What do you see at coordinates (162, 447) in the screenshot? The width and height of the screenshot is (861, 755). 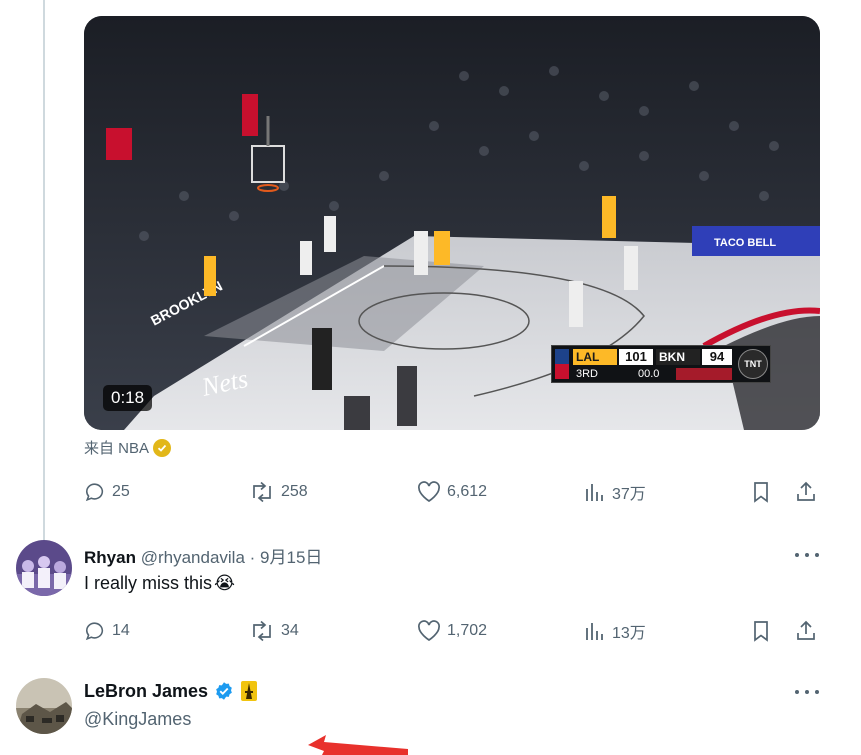 I see `gold-verified-badge-icon` at bounding box center [162, 447].